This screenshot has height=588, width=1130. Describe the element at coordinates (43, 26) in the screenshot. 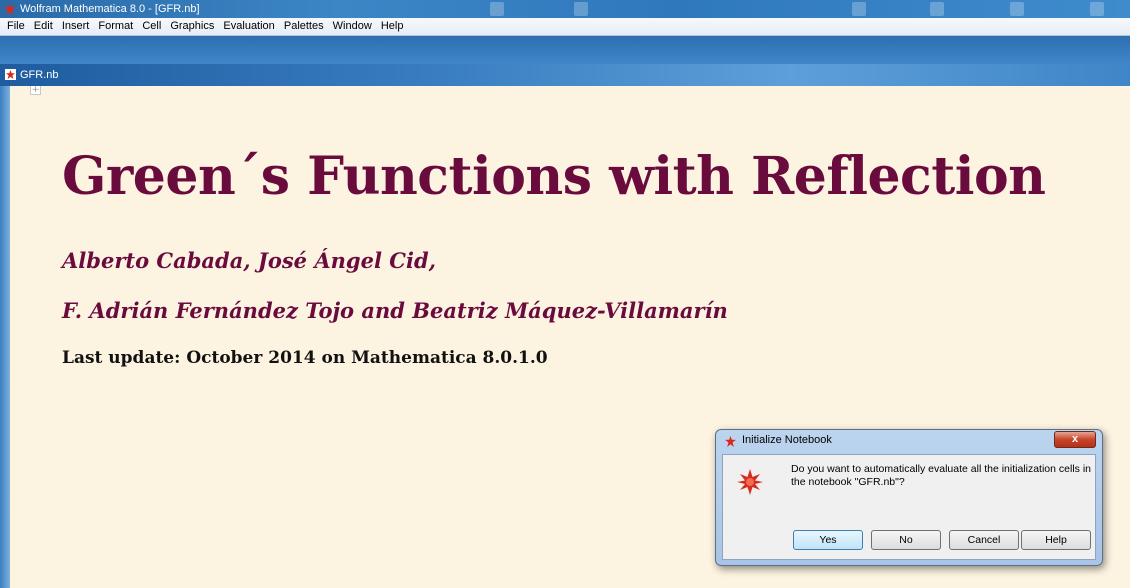

I see `menu-edit: Edit` at that location.